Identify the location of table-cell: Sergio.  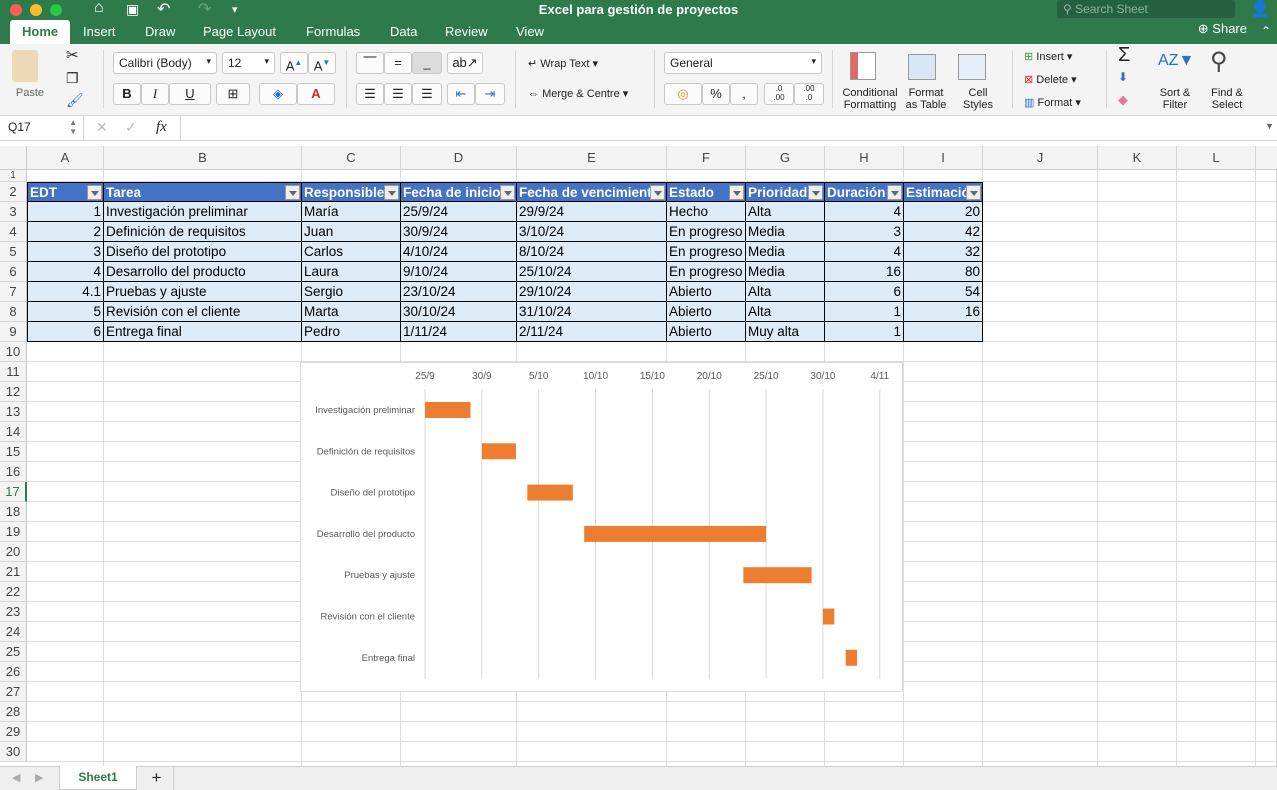
(351, 292).